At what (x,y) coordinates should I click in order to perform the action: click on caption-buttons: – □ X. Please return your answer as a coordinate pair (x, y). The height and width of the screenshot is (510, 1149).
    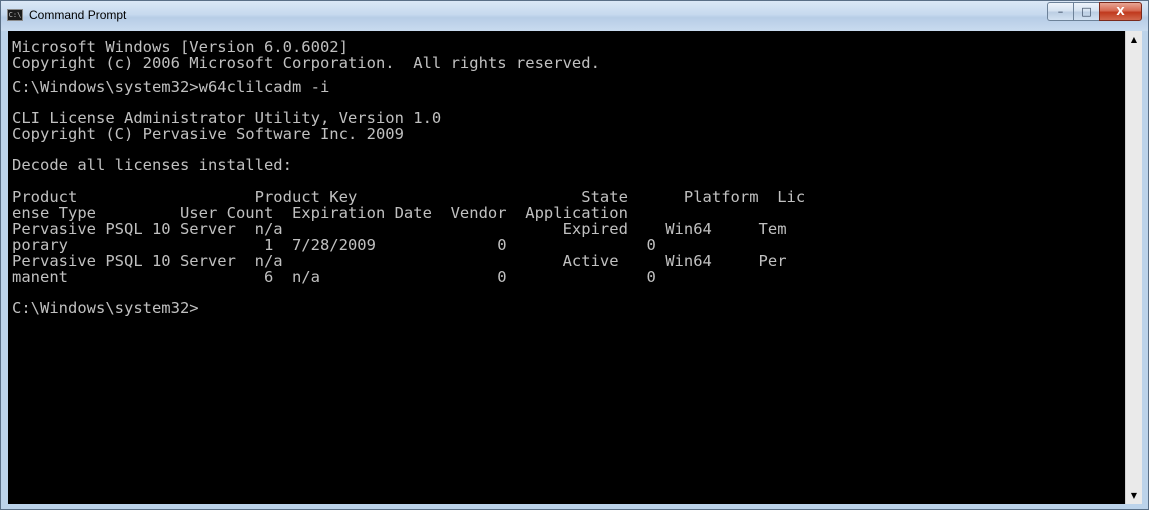
    Looking at the image, I should click on (1094, 11).